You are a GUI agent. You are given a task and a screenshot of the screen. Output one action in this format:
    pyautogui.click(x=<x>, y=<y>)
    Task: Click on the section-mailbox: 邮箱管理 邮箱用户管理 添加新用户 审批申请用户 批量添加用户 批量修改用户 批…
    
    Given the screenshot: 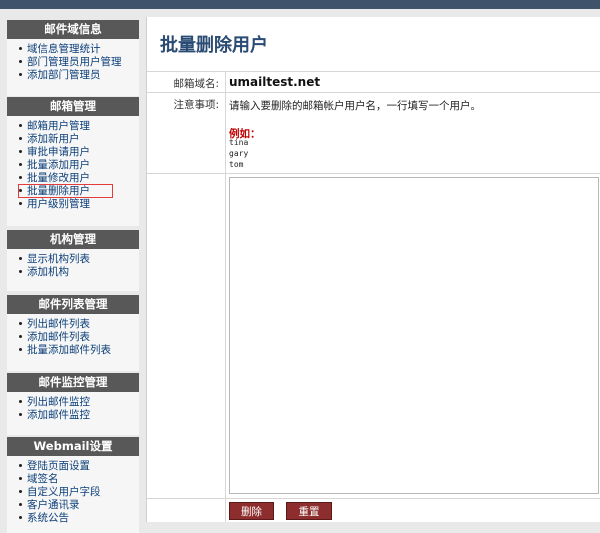 What is the action you would take?
    pyautogui.click(x=73, y=161)
    